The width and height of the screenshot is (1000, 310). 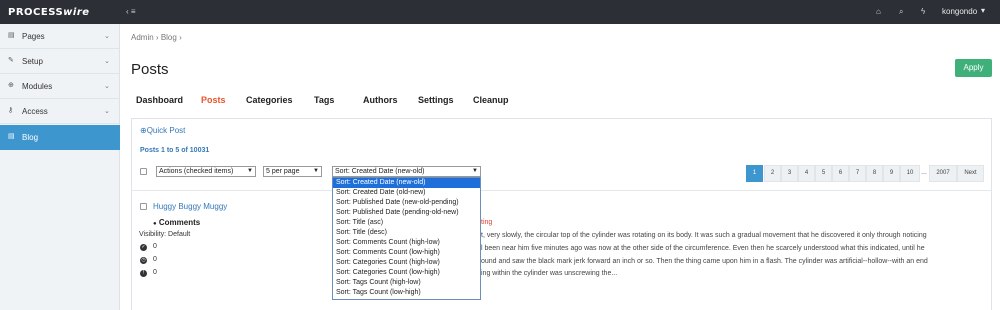 I want to click on sort-option: Sort: Title (desc), so click(x=406, y=233).